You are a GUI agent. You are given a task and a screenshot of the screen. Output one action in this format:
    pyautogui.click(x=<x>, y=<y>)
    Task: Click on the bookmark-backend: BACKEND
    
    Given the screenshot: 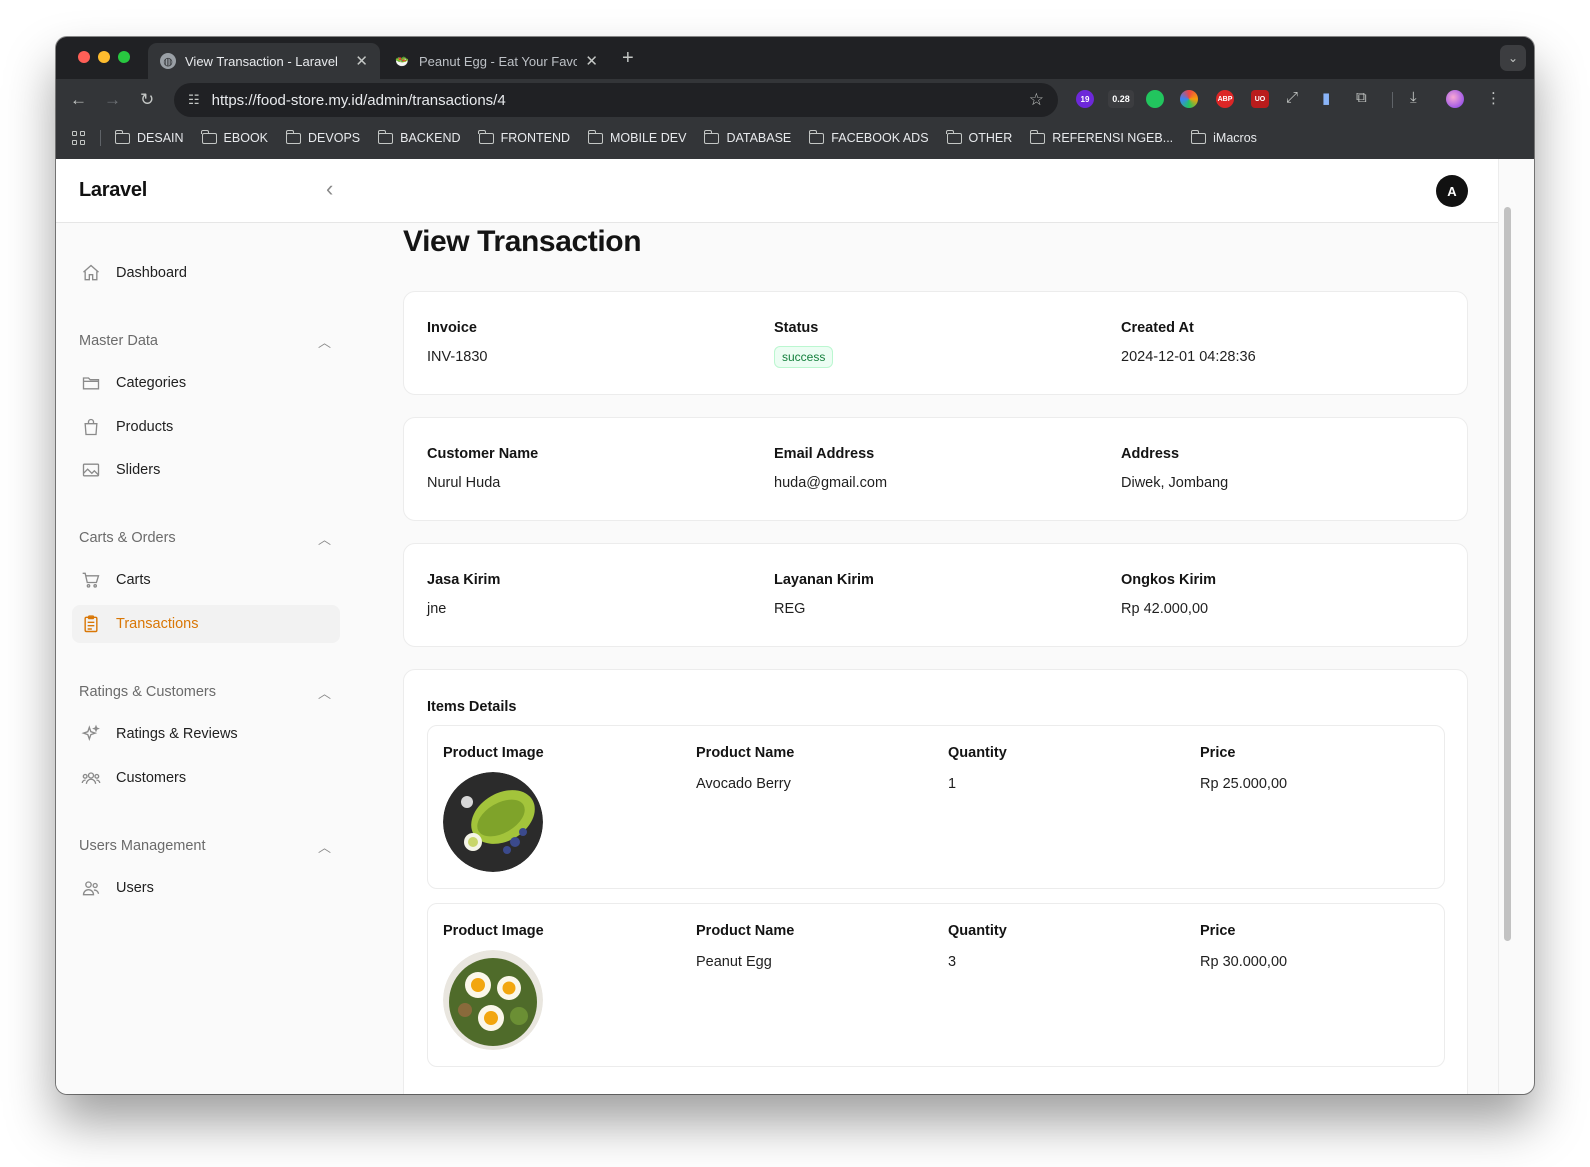 What is the action you would take?
    pyautogui.click(x=419, y=137)
    